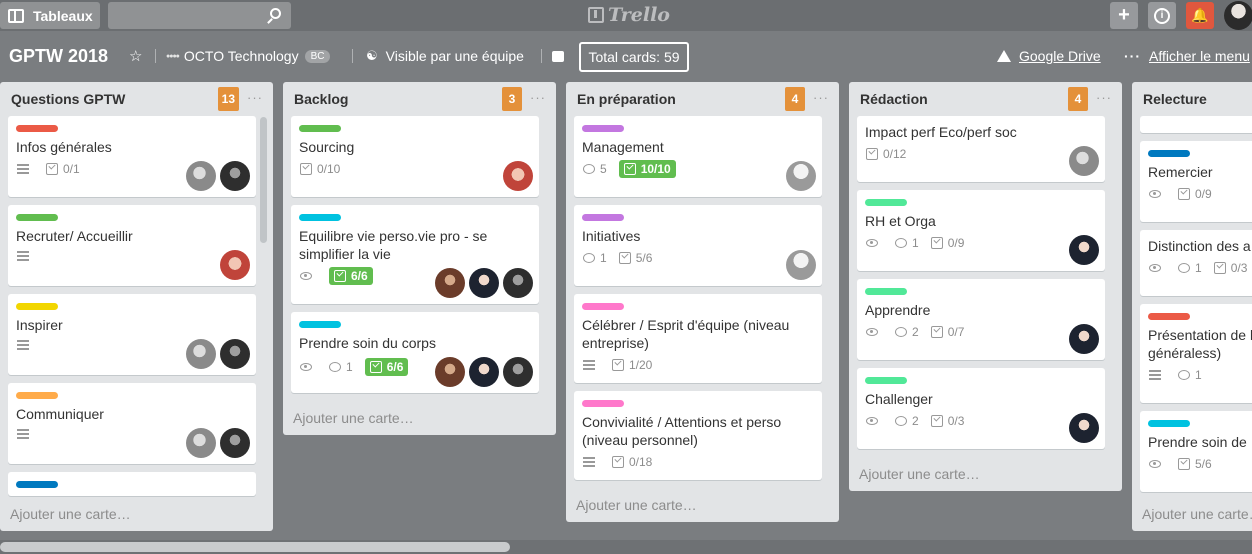  What do you see at coordinates (68, 99) in the screenshot?
I see `list-title: Questions GPTW` at bounding box center [68, 99].